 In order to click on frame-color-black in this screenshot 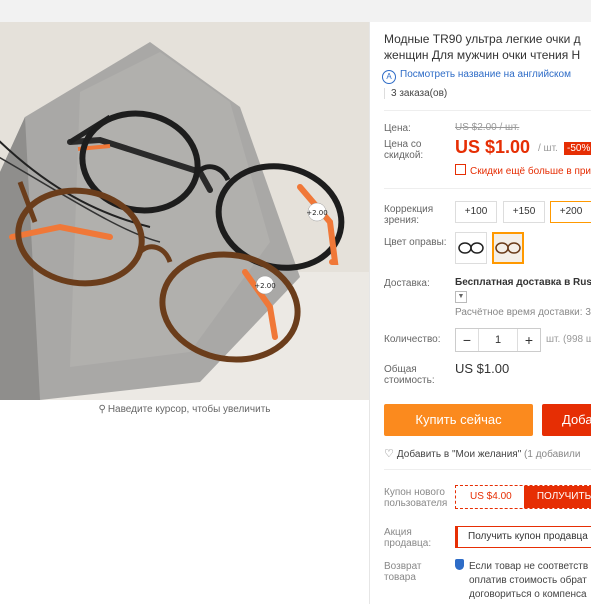, I will do `click(471, 248)`.